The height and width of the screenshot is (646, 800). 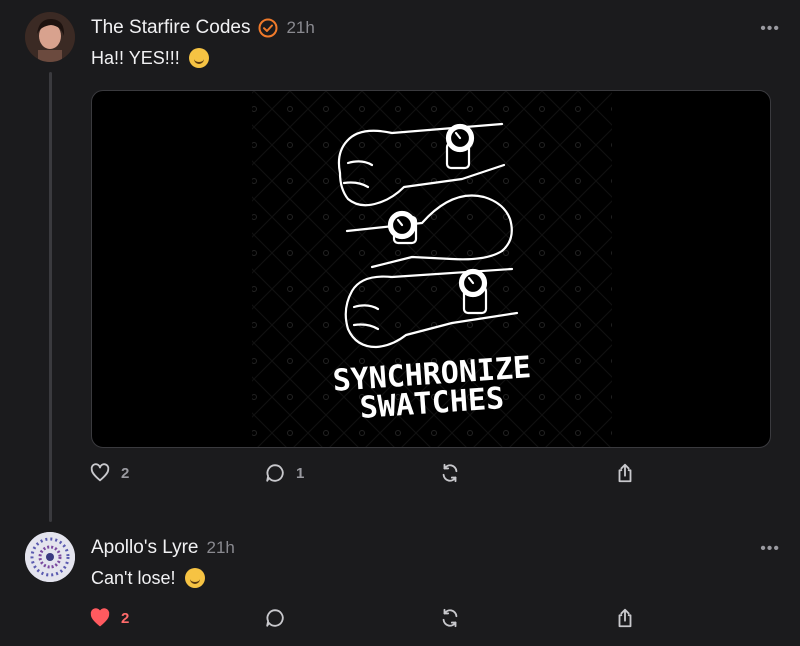 I want to click on post-actions: 2 1, so click(x=439, y=473).